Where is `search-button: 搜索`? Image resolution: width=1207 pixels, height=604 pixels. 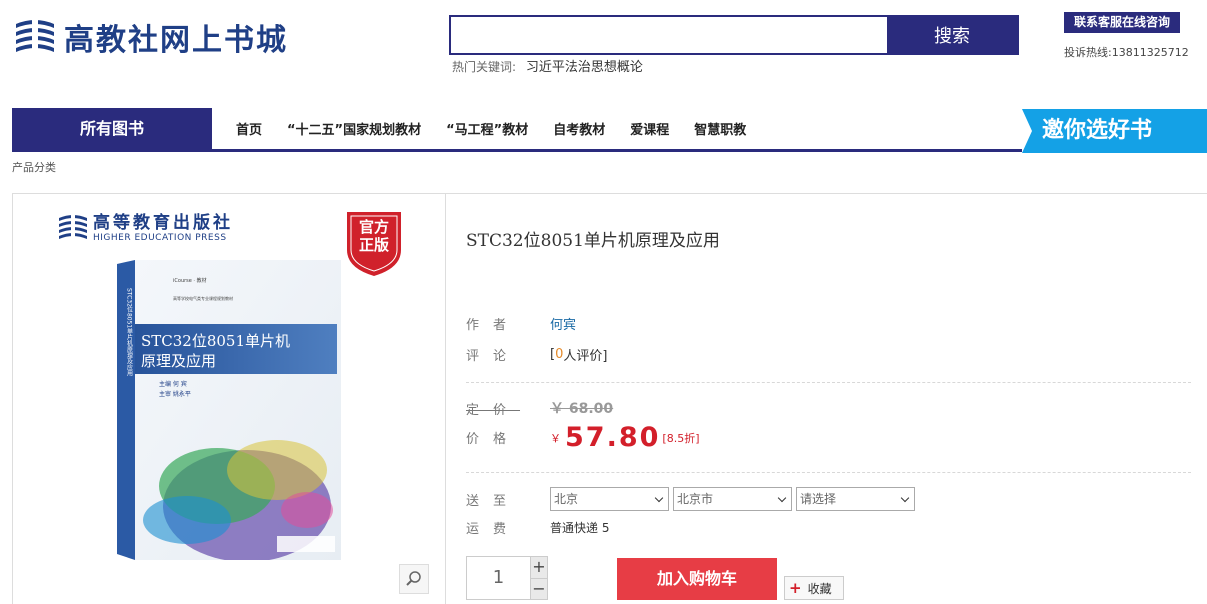 search-button: 搜索 is located at coordinates (952, 35).